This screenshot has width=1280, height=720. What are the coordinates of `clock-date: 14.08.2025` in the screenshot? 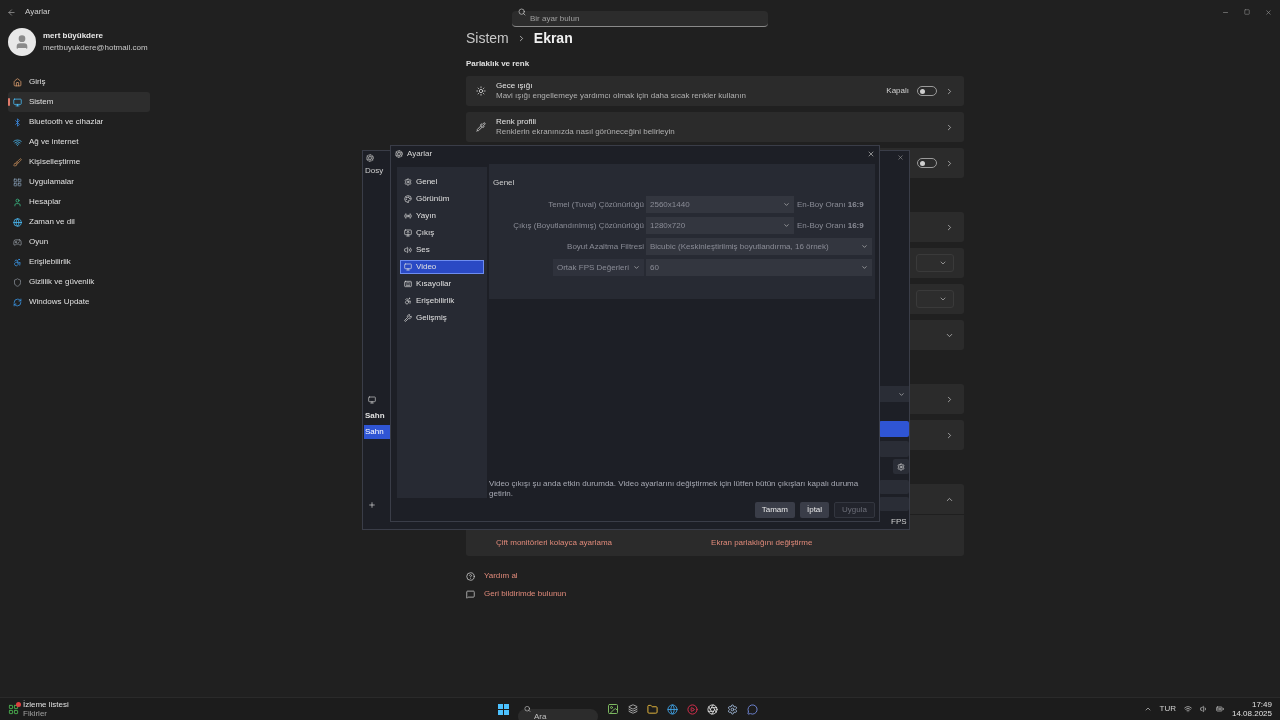 It's located at (1251, 713).